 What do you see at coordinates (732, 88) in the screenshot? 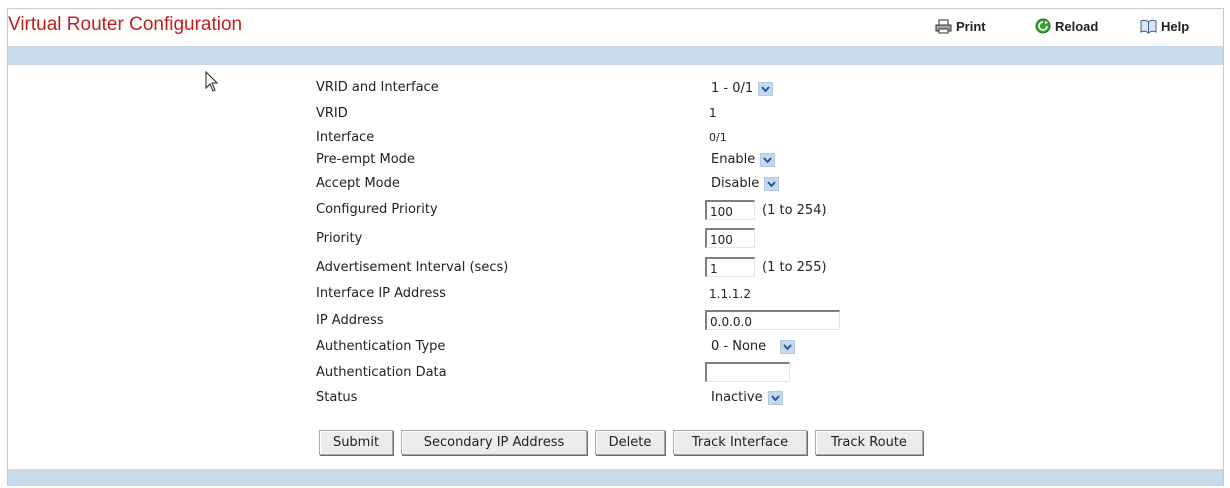
I see `vrid-interface-value: 1 - 0/1` at bounding box center [732, 88].